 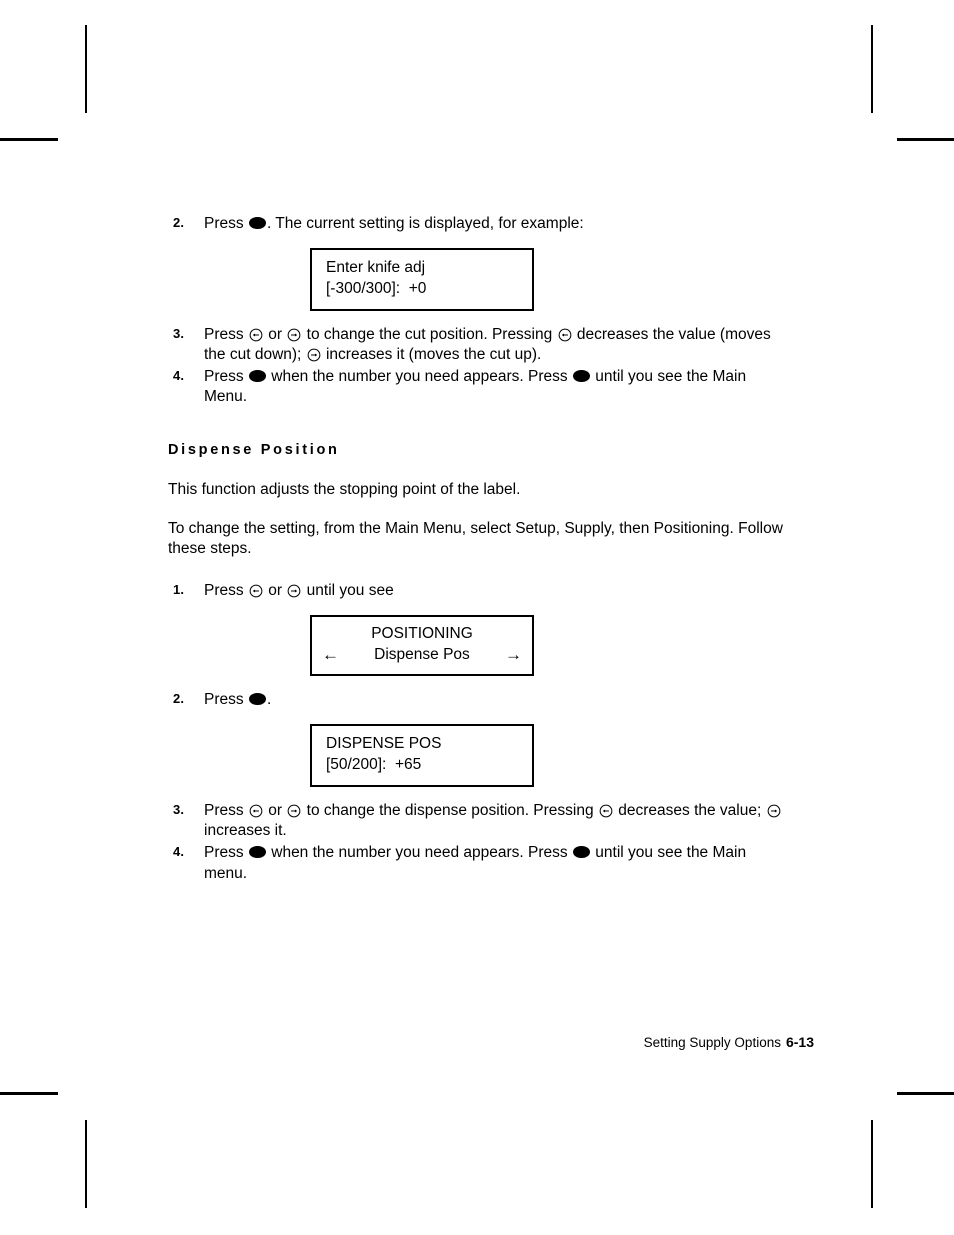 I want to click on step-item: 1. Press or until you see, so click(x=478, y=591).